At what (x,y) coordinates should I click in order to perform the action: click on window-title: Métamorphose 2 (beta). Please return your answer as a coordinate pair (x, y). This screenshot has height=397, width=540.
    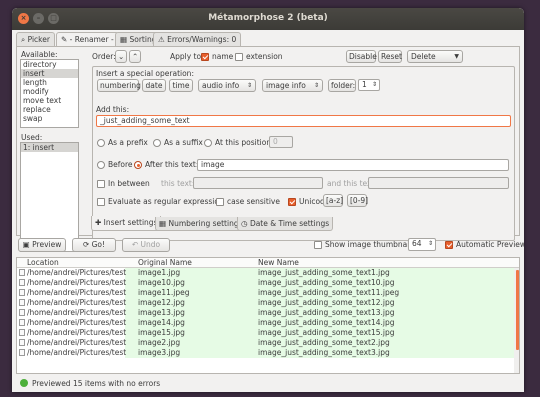
    Looking at the image, I should click on (268, 18).